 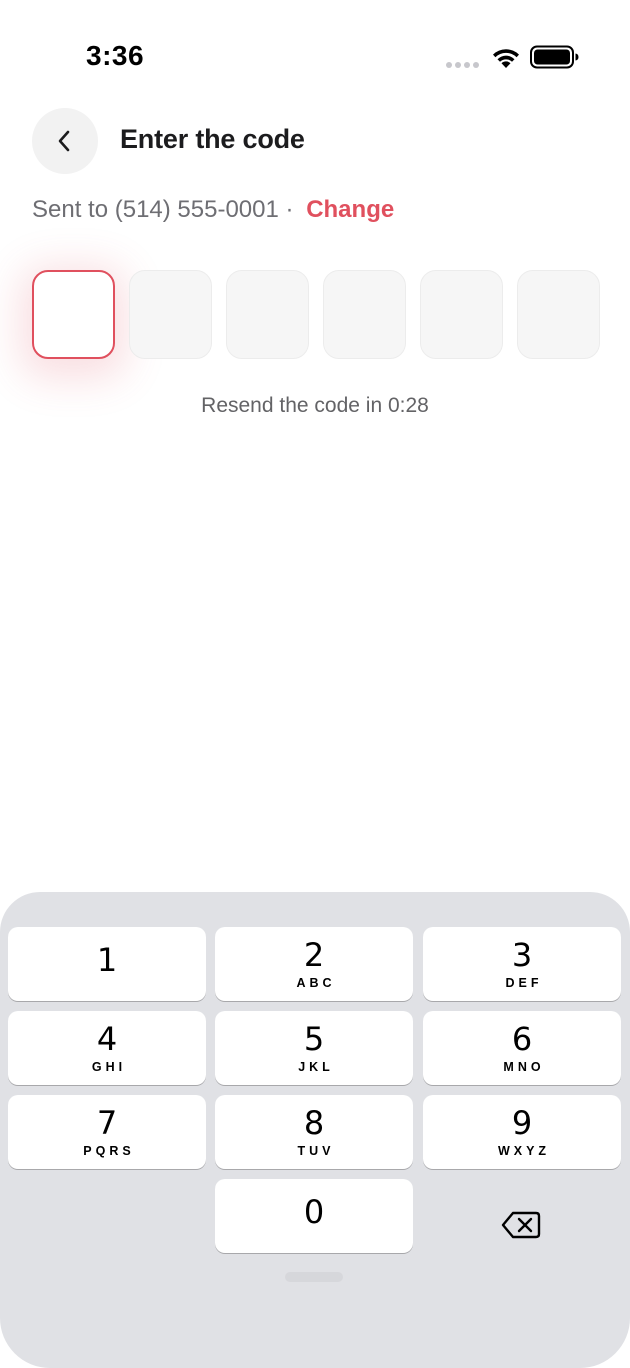 What do you see at coordinates (315, 55) in the screenshot?
I see `status-bar: 3:36` at bounding box center [315, 55].